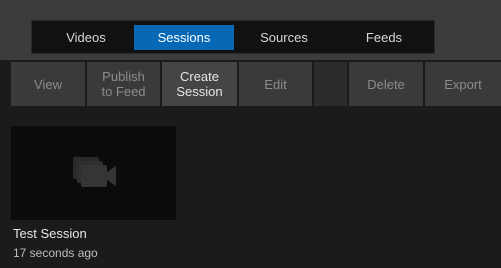  I want to click on toolbar-spacer, so click(330, 84).